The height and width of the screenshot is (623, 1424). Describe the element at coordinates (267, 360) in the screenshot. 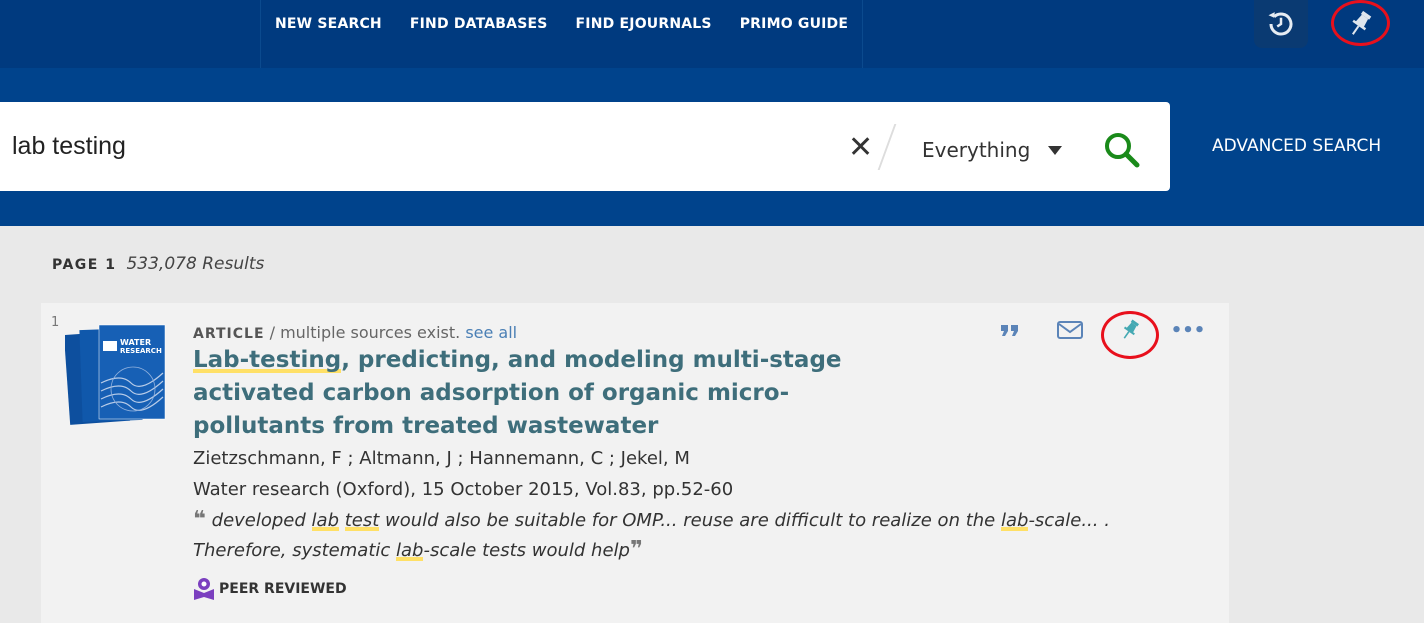

I see `title-highlight: Lab-testing` at that location.